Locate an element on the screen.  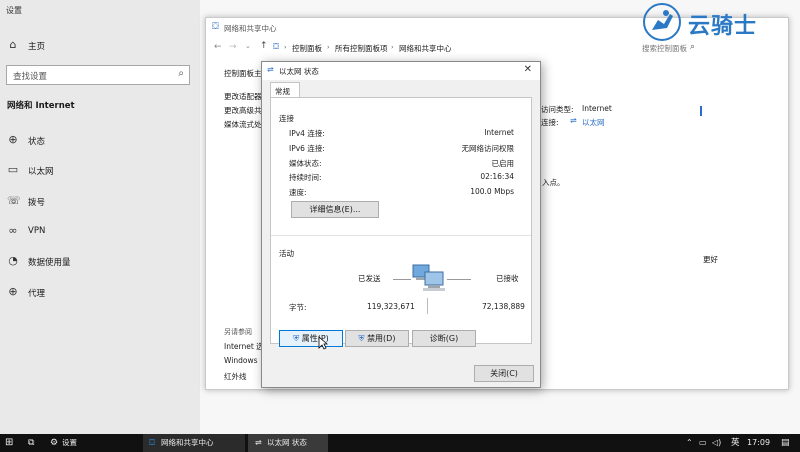
ethernet-icon: ⇌ is located at coordinates (270, 69).